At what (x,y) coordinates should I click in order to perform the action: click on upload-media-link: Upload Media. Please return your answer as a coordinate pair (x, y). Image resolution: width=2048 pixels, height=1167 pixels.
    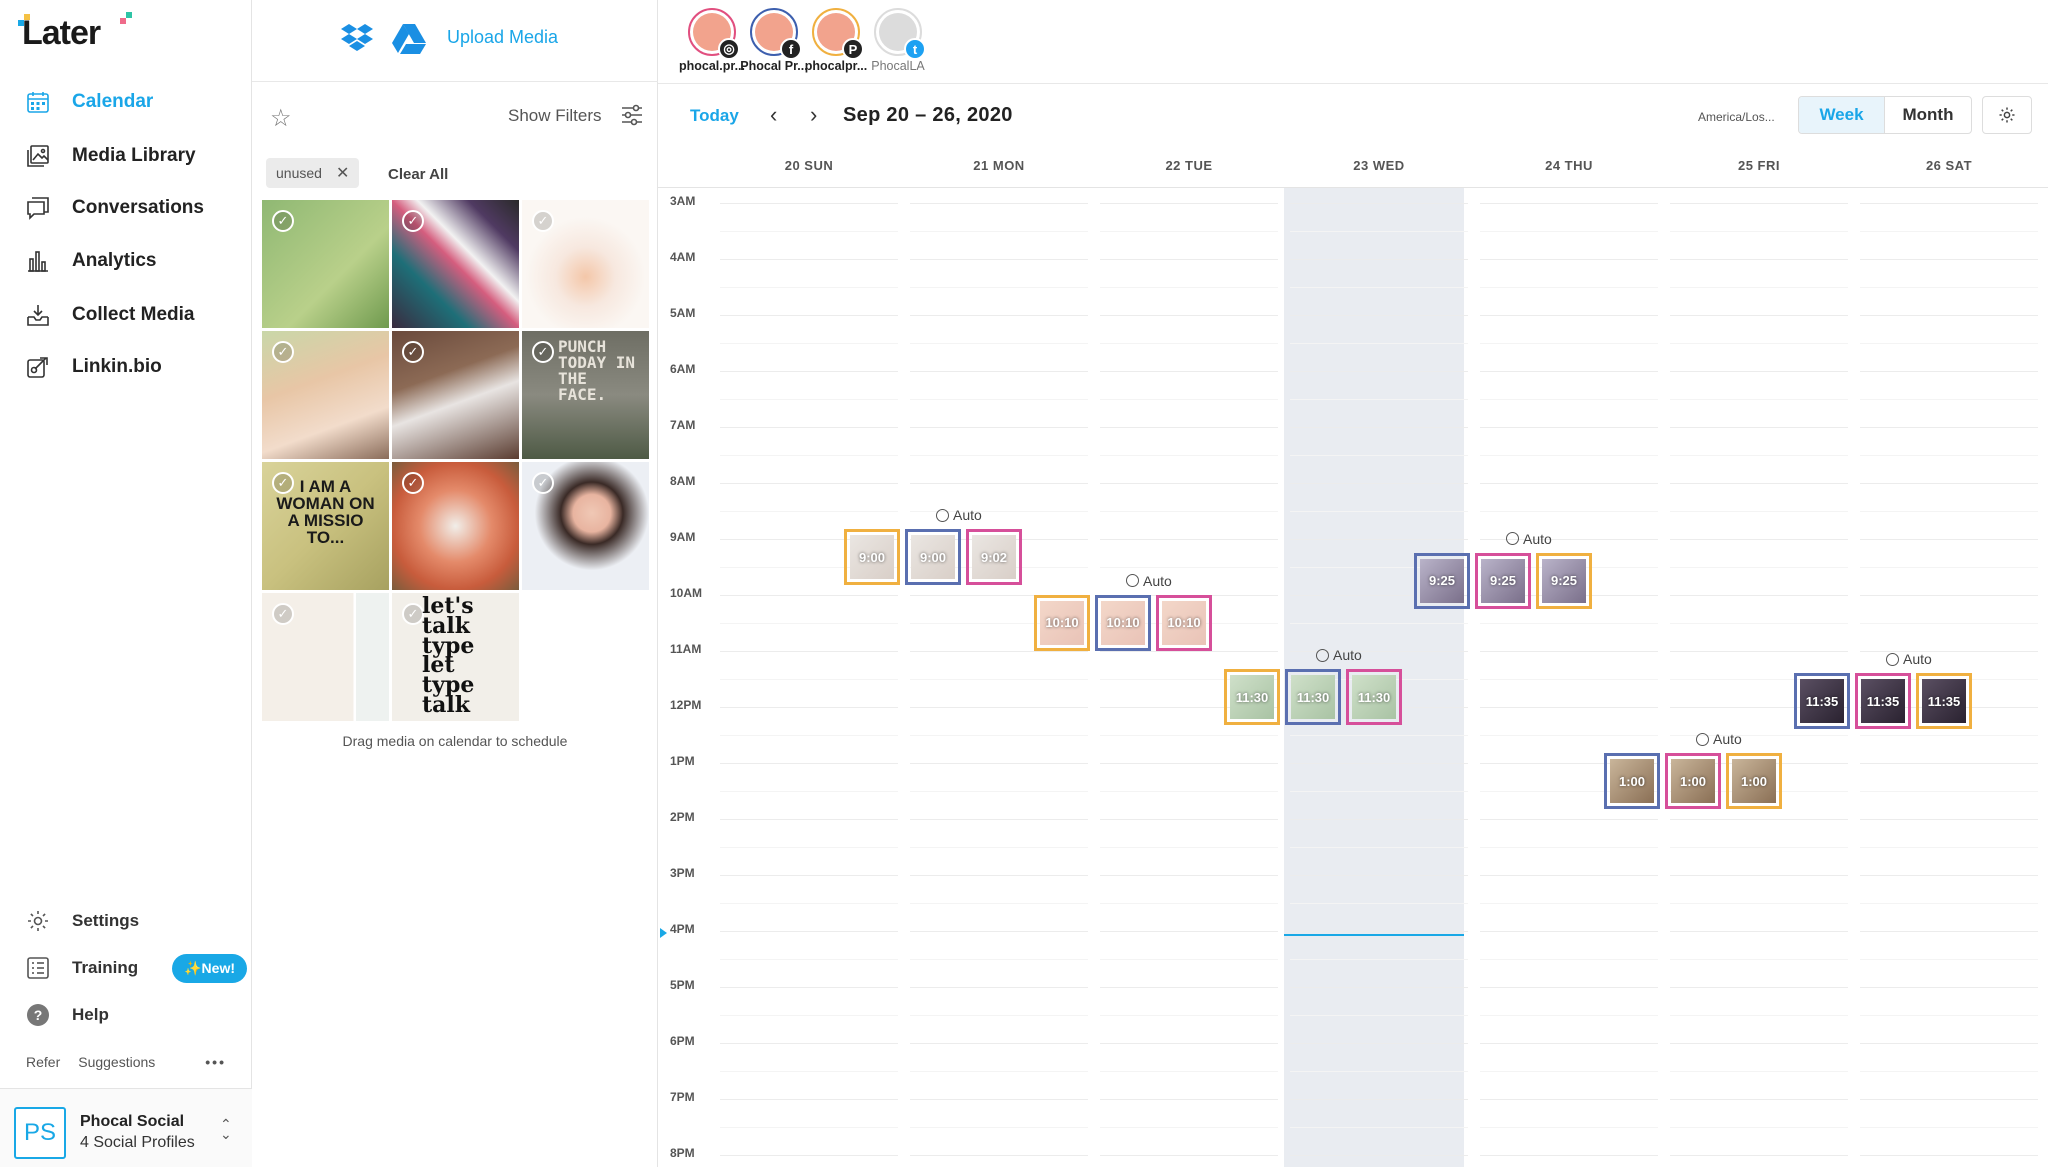
    Looking at the image, I should click on (502, 37).